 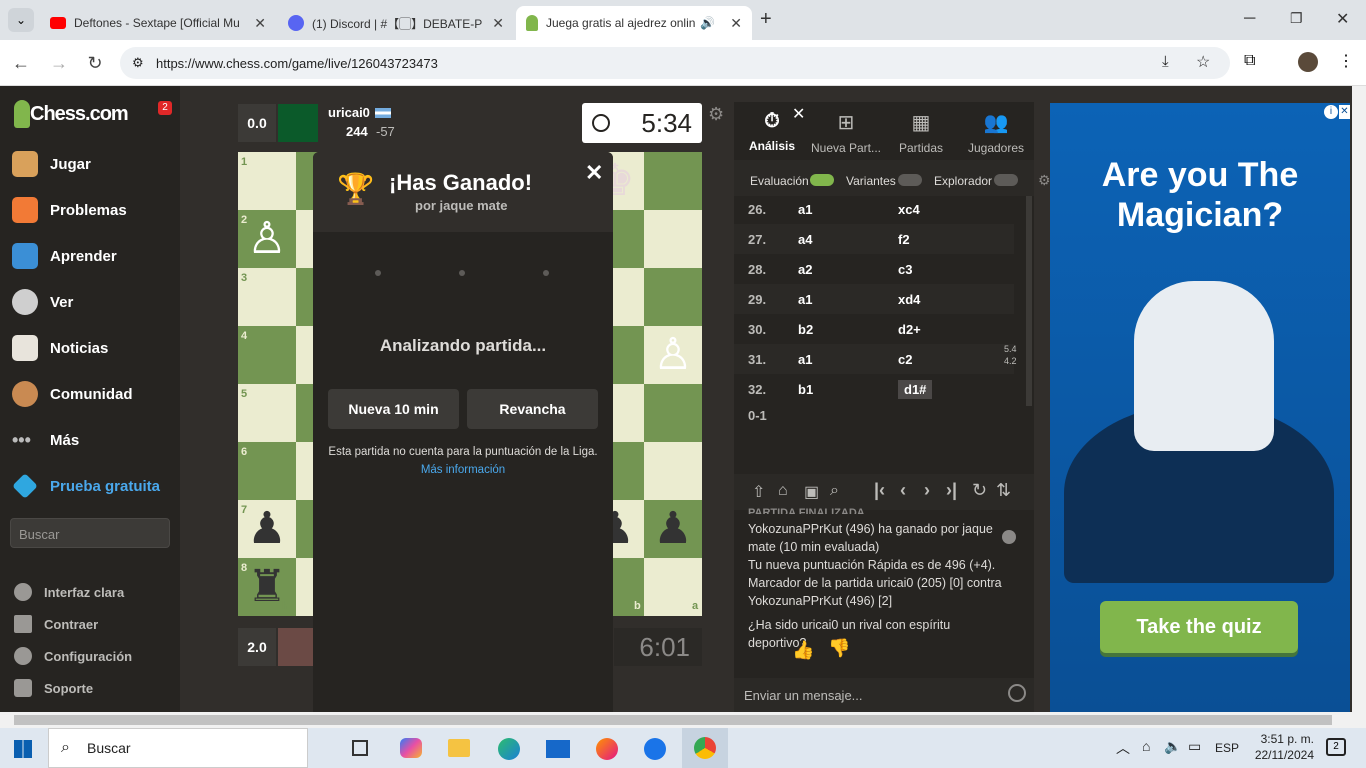 I want to click on horizontal-scrollbar, so click(x=683, y=720).